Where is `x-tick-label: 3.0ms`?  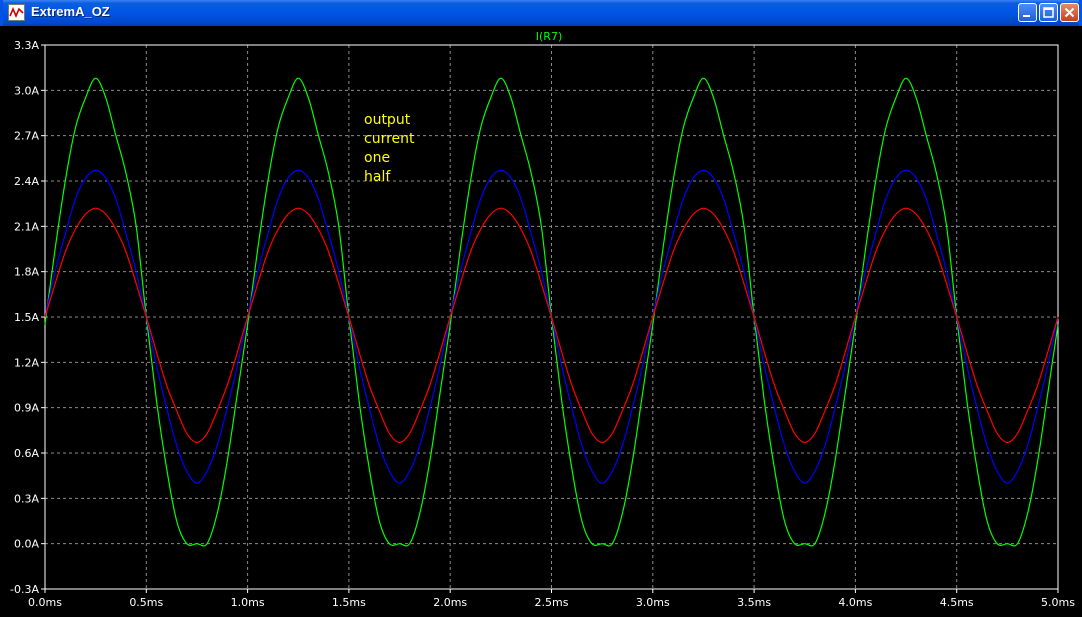
x-tick-label: 3.0ms is located at coordinates (653, 602).